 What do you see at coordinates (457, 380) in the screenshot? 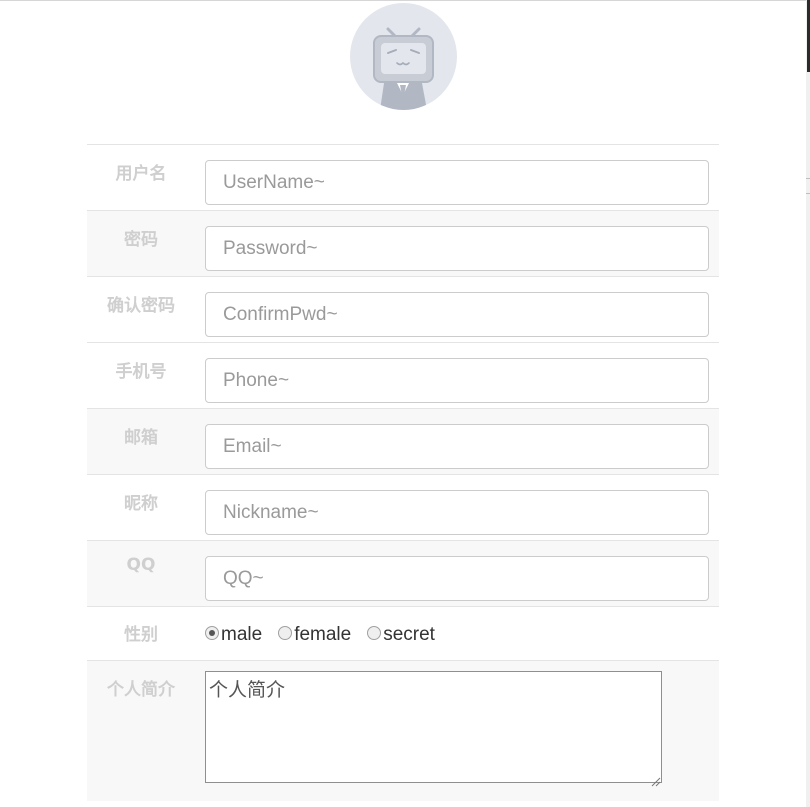
I see `phone-input` at bounding box center [457, 380].